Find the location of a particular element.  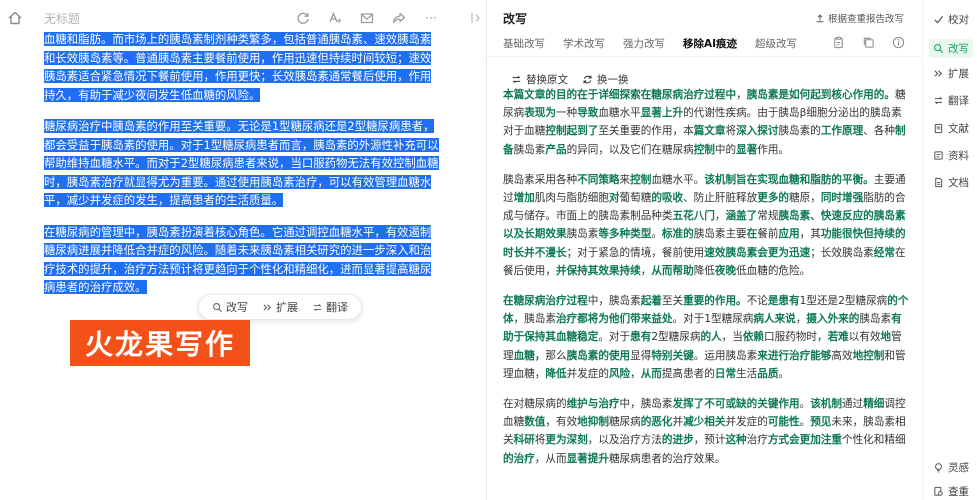

literature-icon is located at coordinates (938, 128).